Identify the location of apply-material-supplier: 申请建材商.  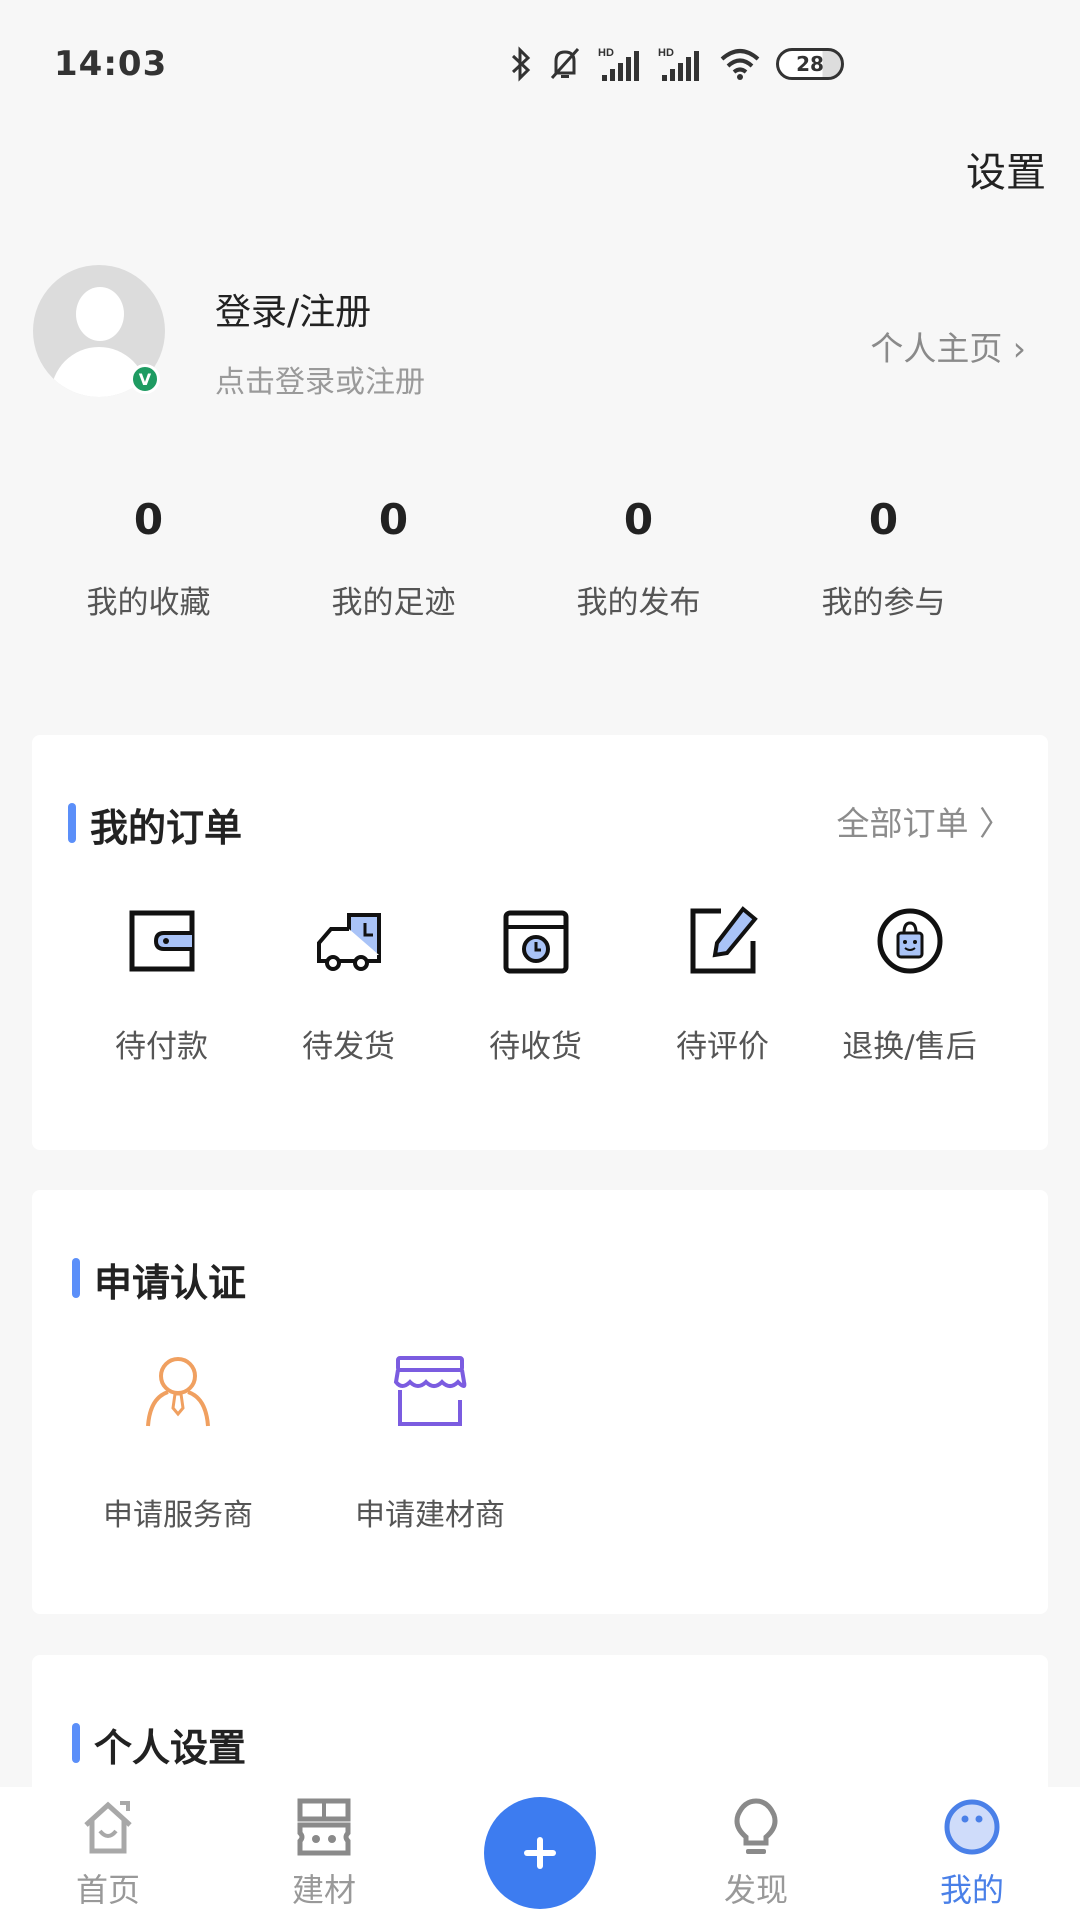
(430, 1442).